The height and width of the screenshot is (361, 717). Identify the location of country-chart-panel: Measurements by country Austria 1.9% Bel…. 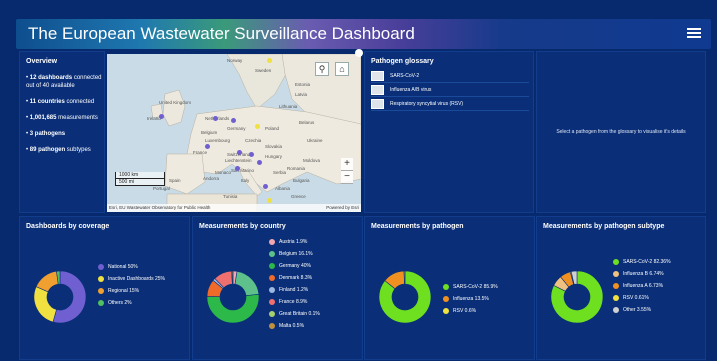
(277, 288).